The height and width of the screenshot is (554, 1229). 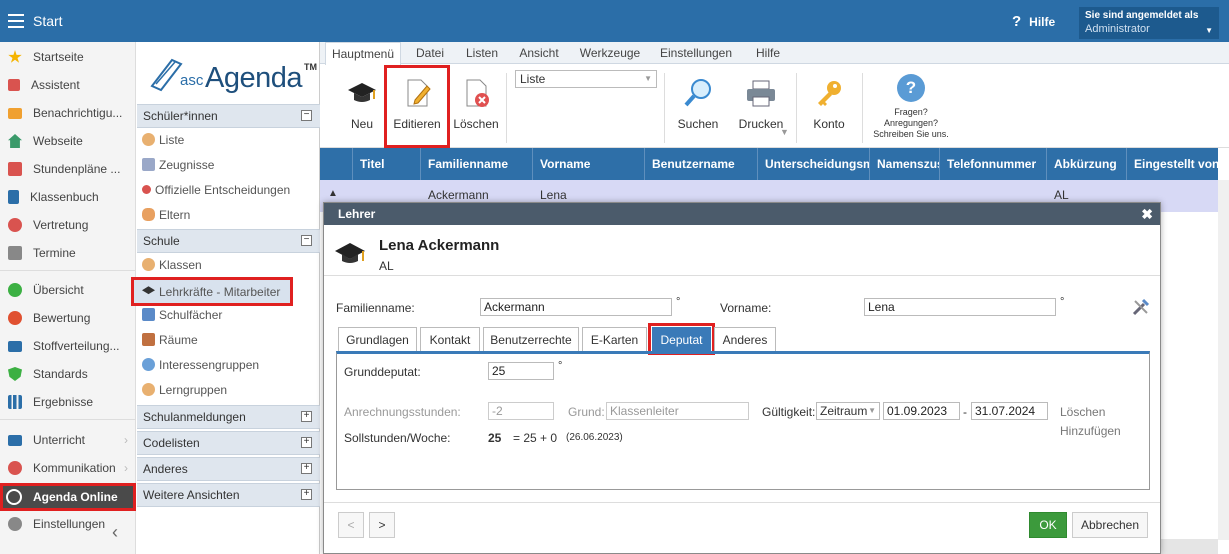 What do you see at coordinates (228, 116) in the screenshot?
I see `section-schueler: Schüler*innen −` at bounding box center [228, 116].